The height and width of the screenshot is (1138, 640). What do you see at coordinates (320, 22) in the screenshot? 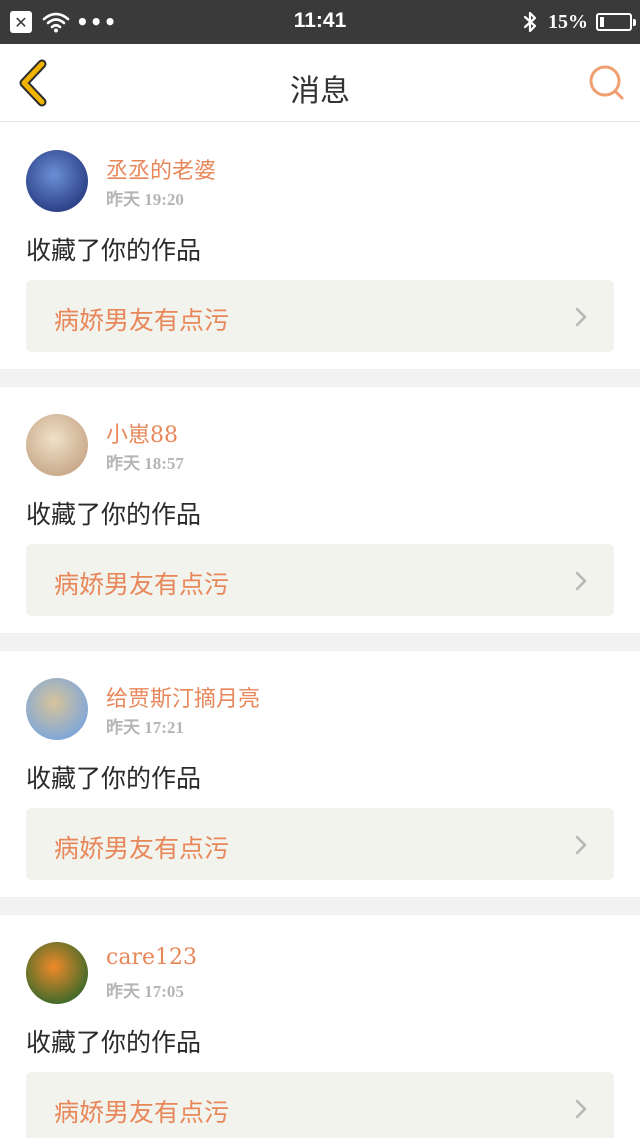
I see `status-bar: ✕ ••• 11:41 15%` at bounding box center [320, 22].